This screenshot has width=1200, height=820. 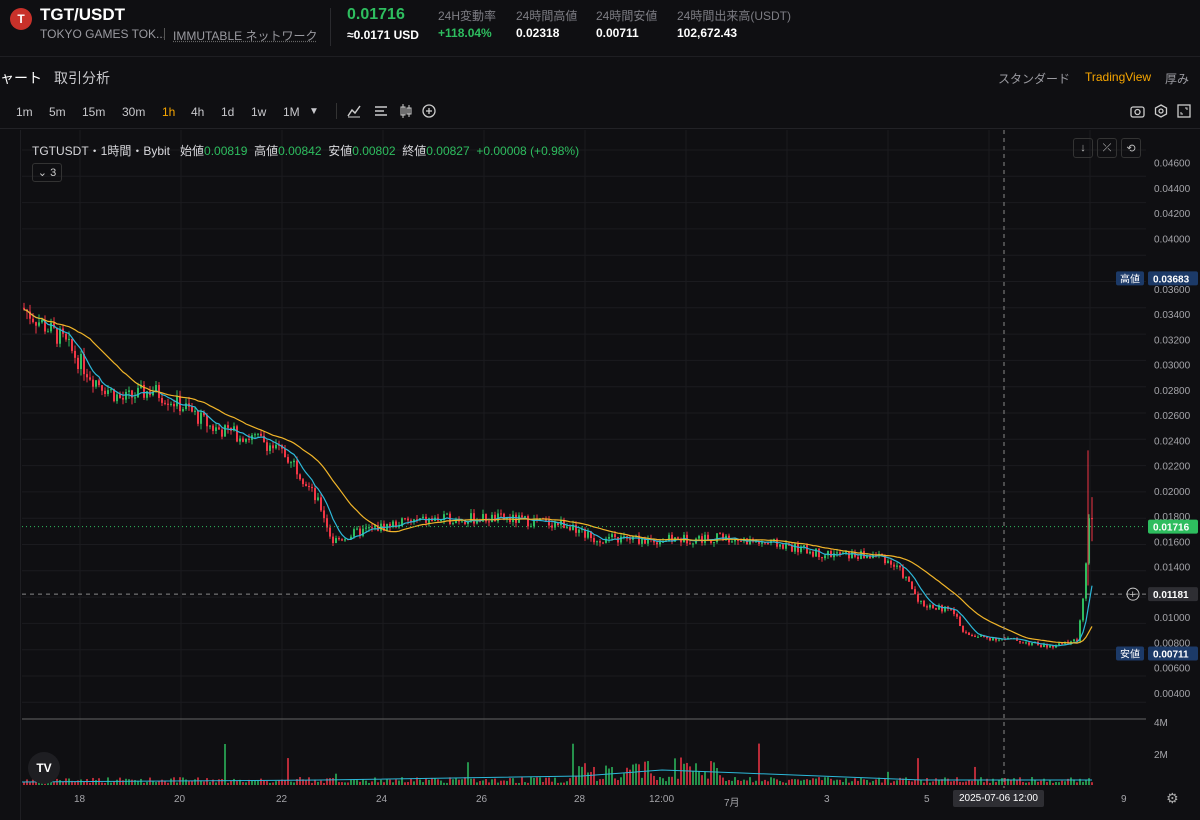 What do you see at coordinates (227, 112) in the screenshot?
I see `timeframe-1d: 1d` at bounding box center [227, 112].